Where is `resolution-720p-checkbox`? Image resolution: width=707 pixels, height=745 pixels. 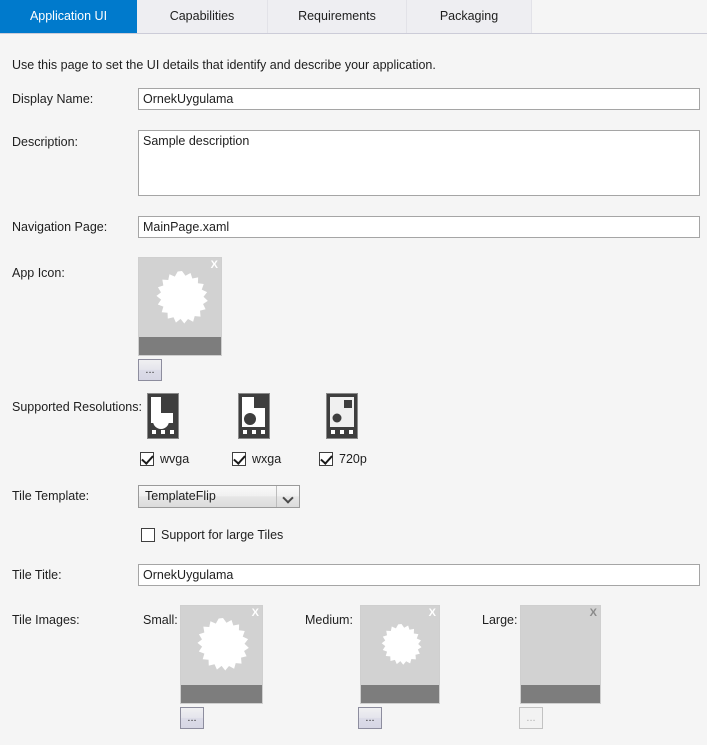 resolution-720p-checkbox is located at coordinates (326, 459).